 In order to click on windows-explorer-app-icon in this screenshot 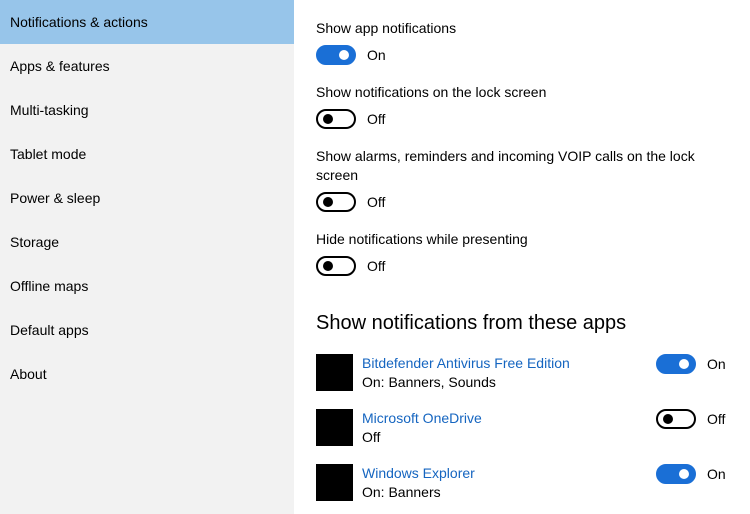, I will do `click(334, 482)`.